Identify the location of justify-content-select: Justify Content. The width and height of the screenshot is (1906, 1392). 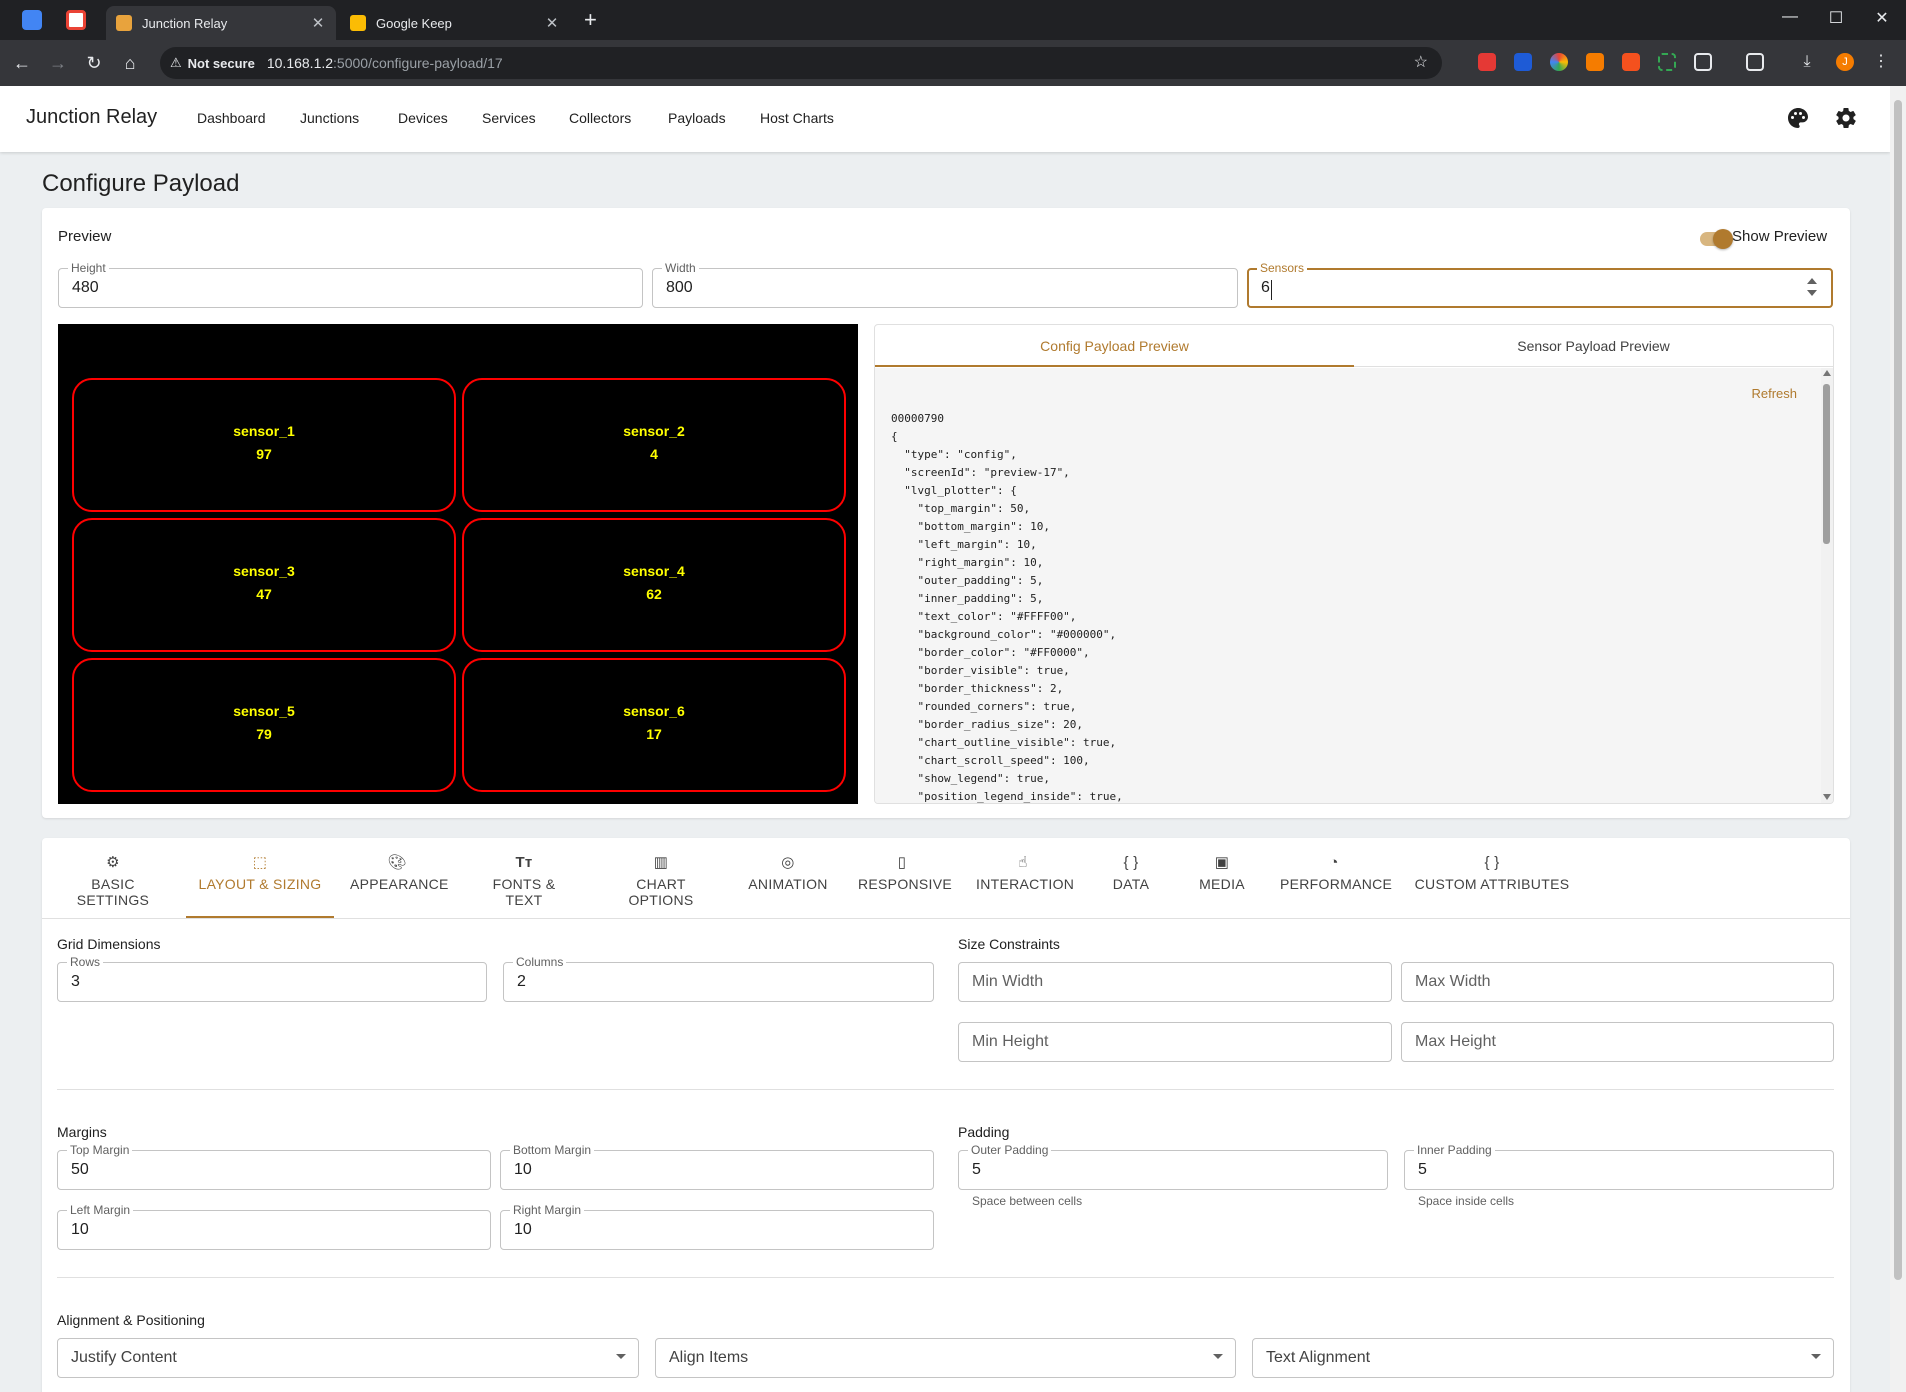
(348, 1358).